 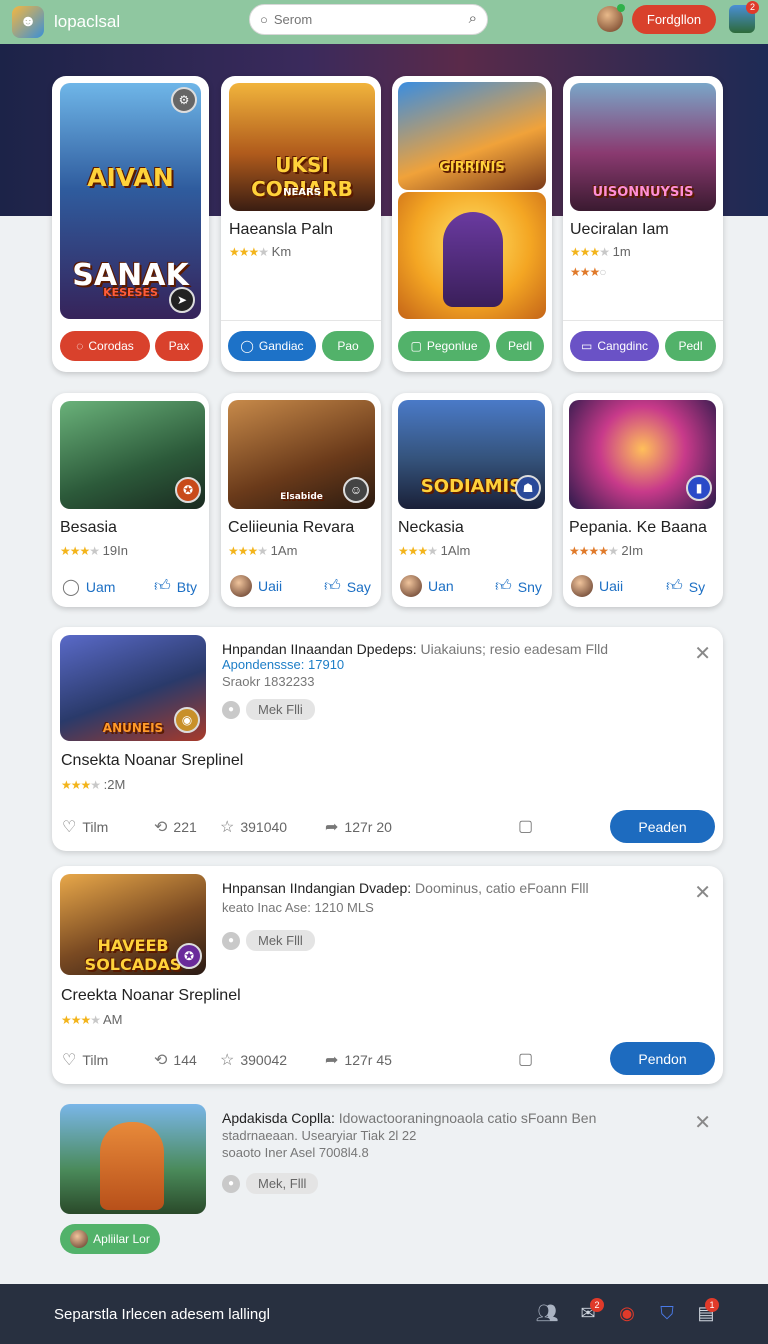 I want to click on bottom-bar: Separstla Irlecen adesem lallingl, so click(x=384, y=1314).